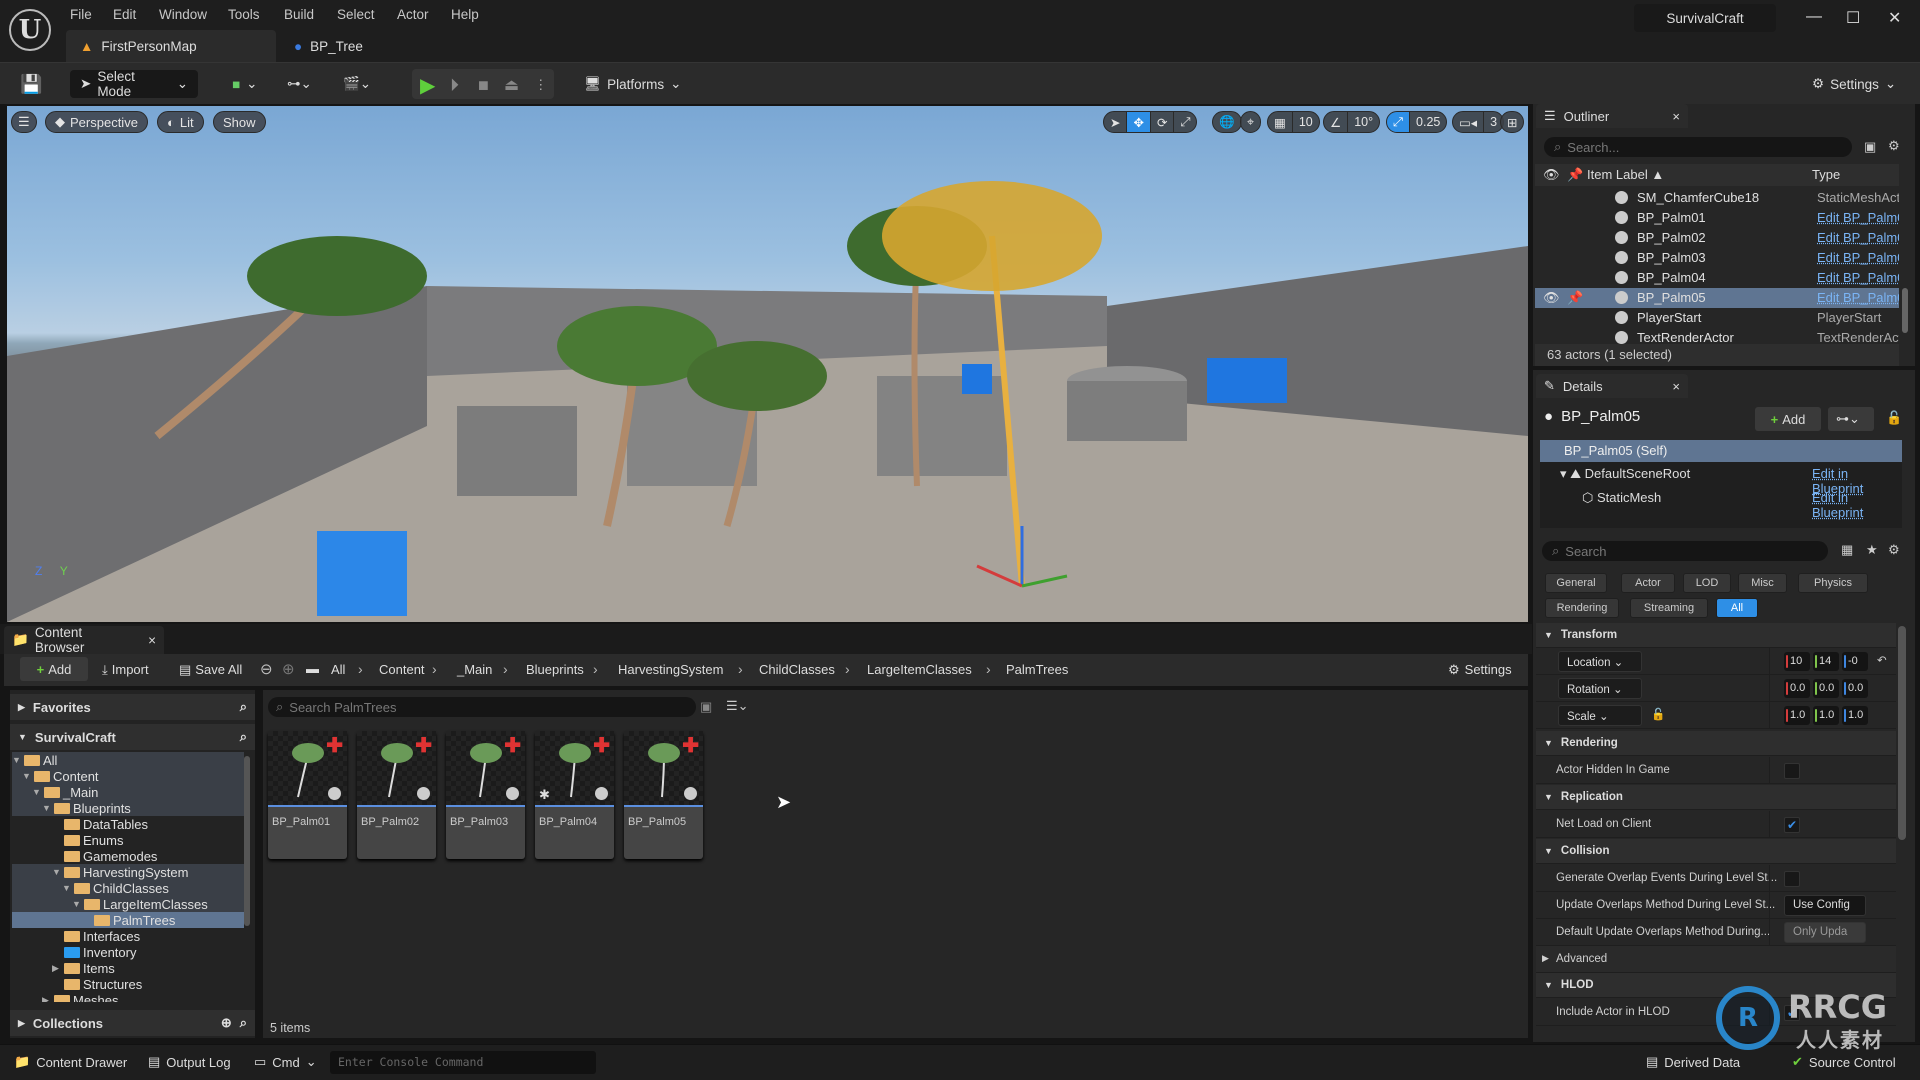 The image size is (1920, 1080). Describe the element at coordinates (338, 669) in the screenshot. I see `breadcrumb-all: All` at that location.